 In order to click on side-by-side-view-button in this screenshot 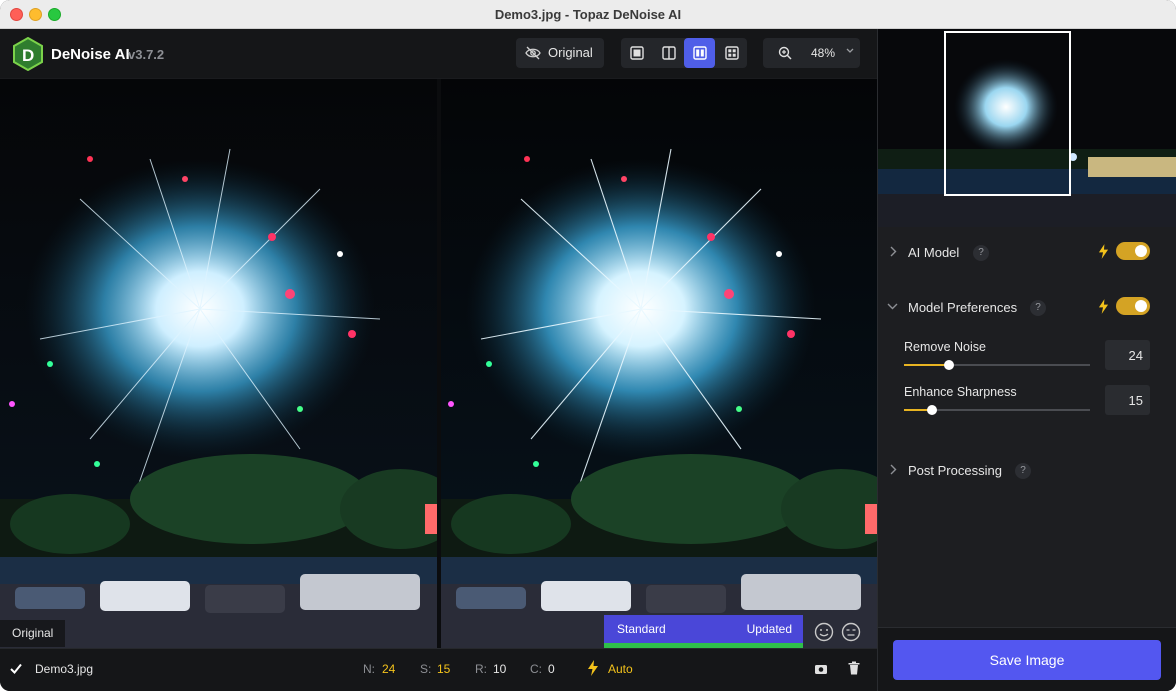, I will do `click(699, 53)`.